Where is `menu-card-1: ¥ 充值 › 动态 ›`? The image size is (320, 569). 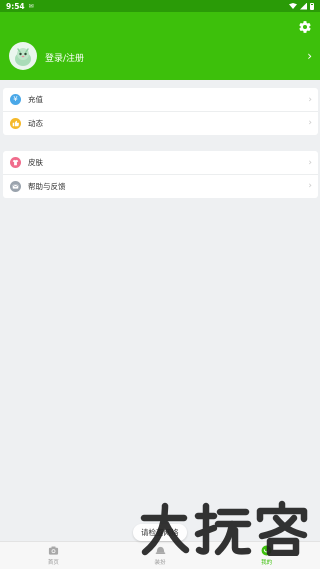 menu-card-1: ¥ 充值 › 动态 › is located at coordinates (160, 111).